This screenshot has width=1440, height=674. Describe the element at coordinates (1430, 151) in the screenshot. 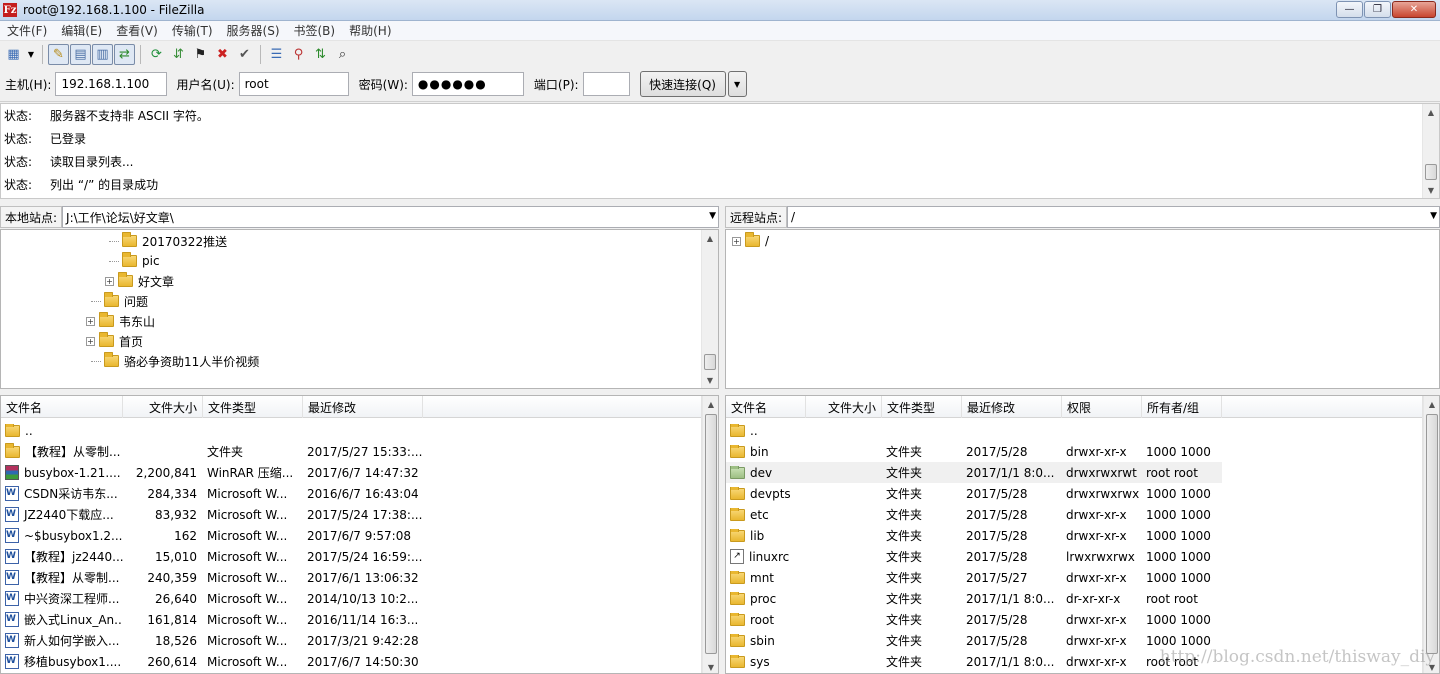

I see `log-scrollbar: ▲ ▼` at that location.